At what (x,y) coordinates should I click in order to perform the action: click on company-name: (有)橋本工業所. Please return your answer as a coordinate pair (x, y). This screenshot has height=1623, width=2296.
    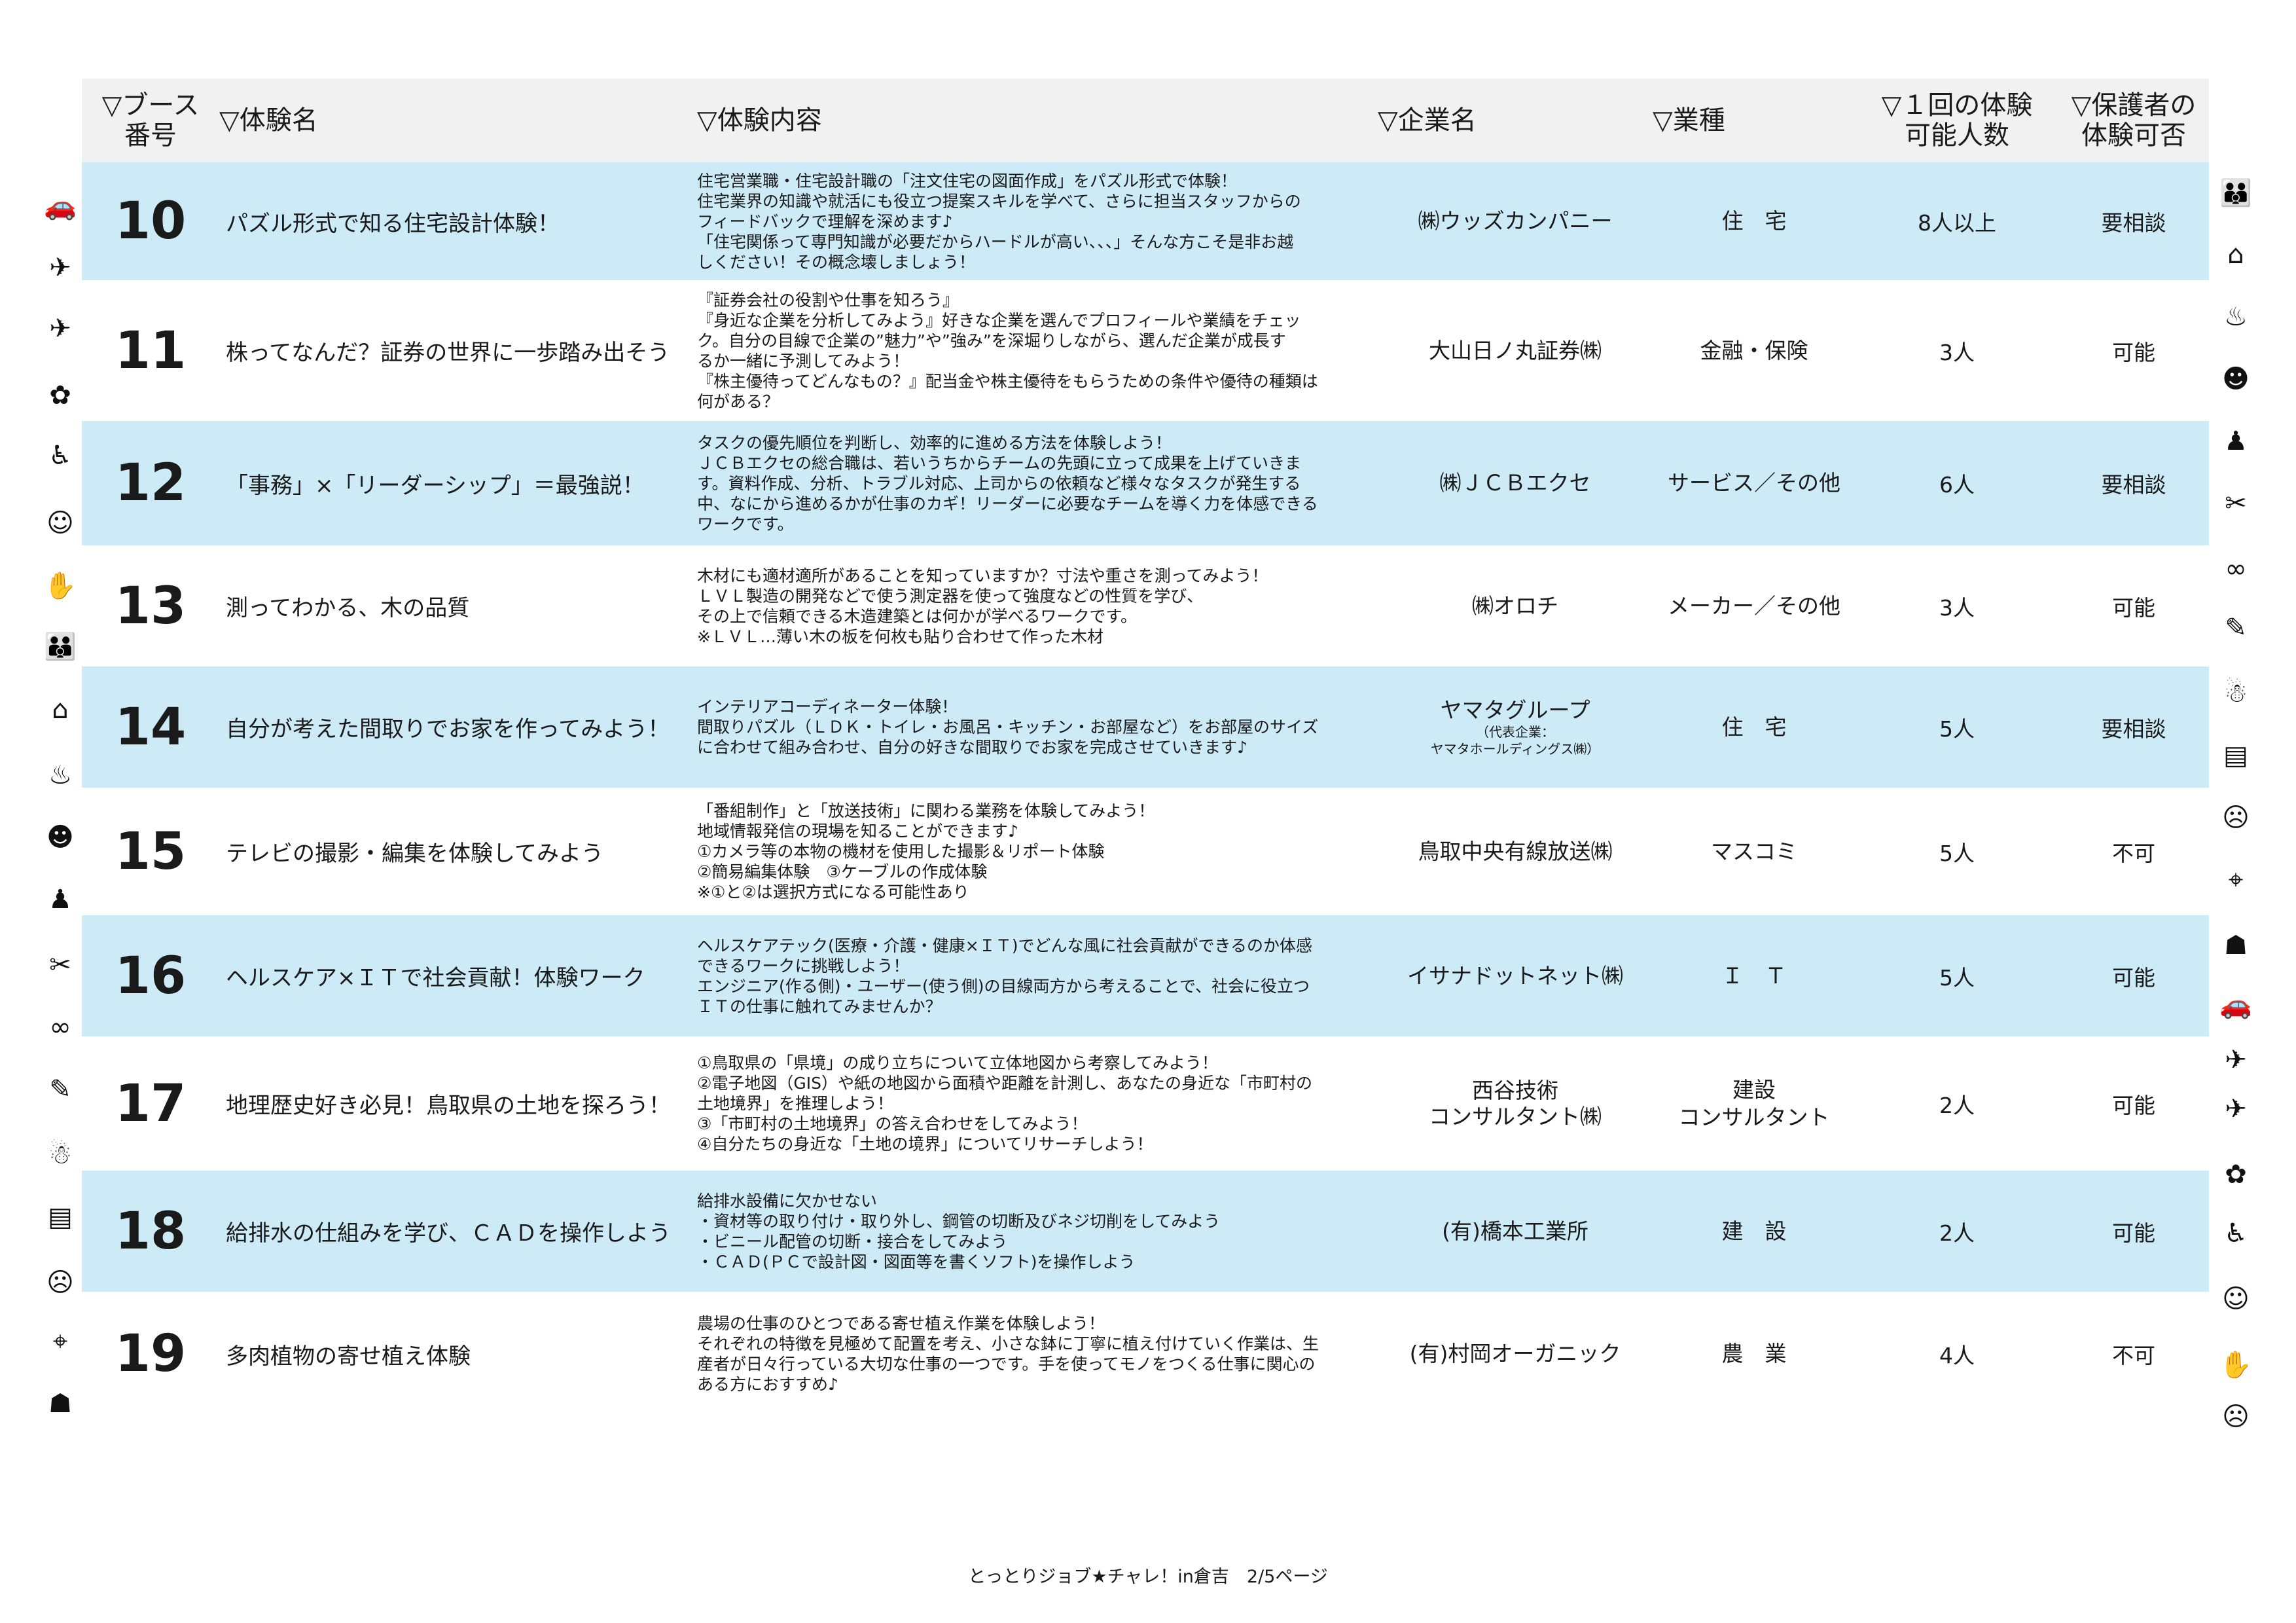
    Looking at the image, I should click on (1515, 1231).